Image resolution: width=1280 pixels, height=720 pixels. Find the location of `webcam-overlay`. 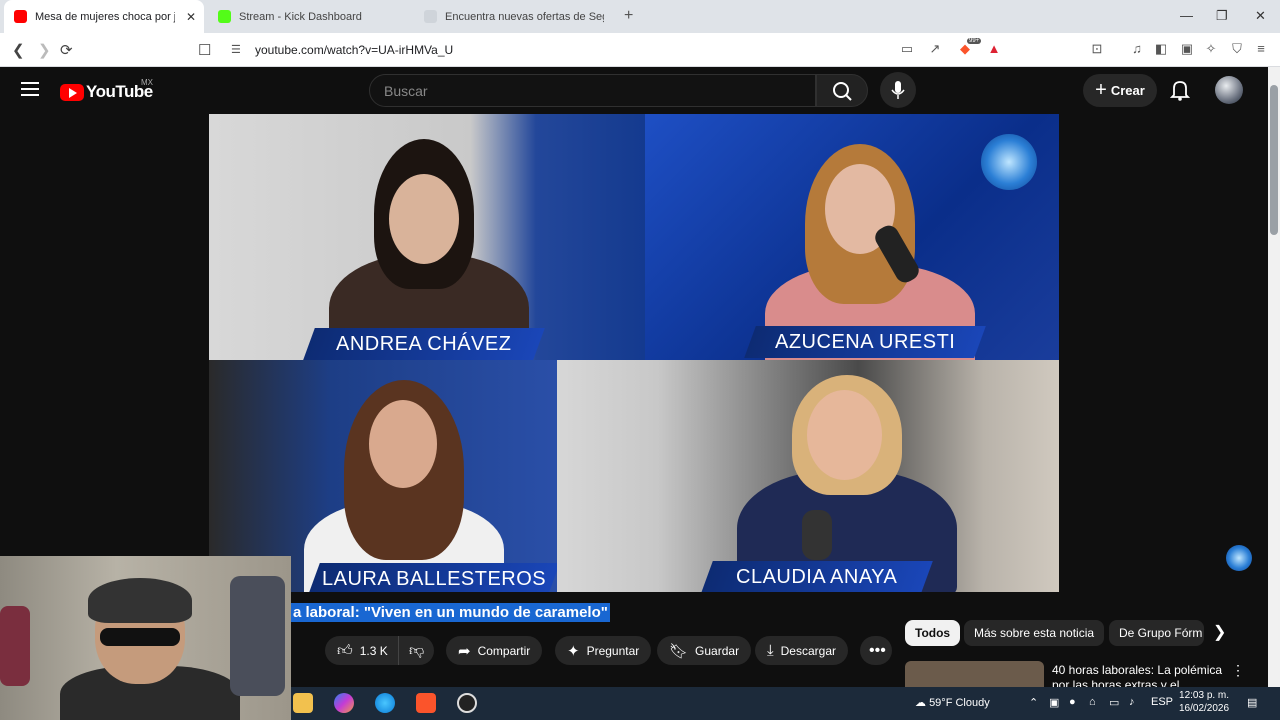

webcam-overlay is located at coordinates (145, 638).